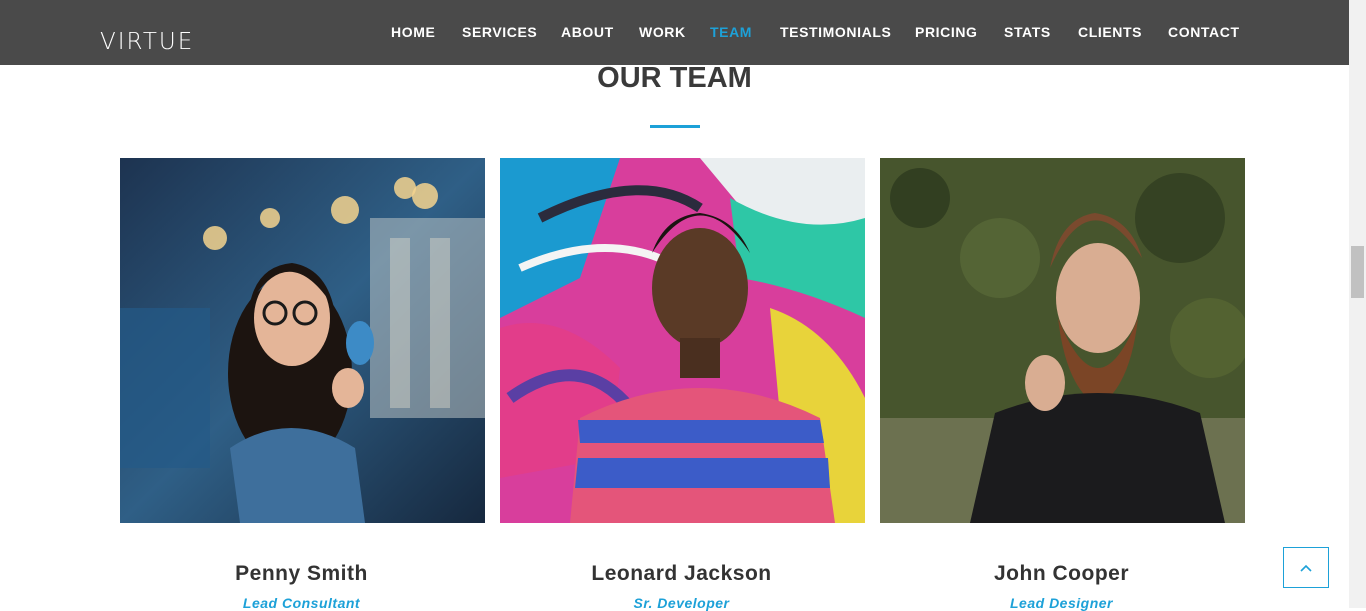 The height and width of the screenshot is (611, 1366). What do you see at coordinates (662, 32) in the screenshot?
I see `nav-work: WORK` at bounding box center [662, 32].